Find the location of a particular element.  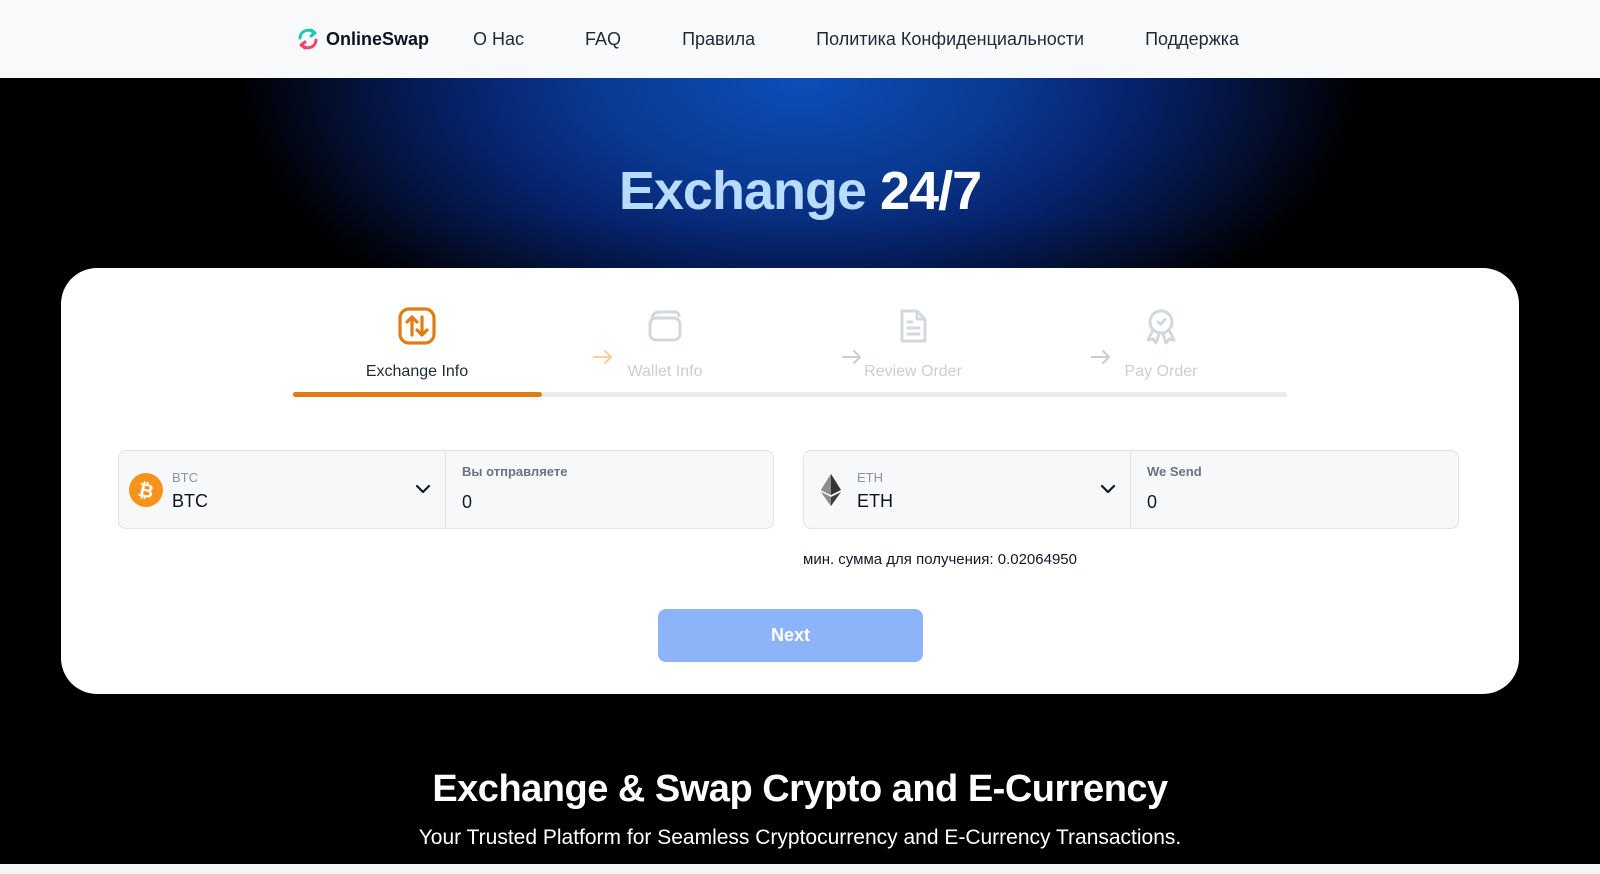

step-pay-order: Pay Order is located at coordinates (1161, 351).